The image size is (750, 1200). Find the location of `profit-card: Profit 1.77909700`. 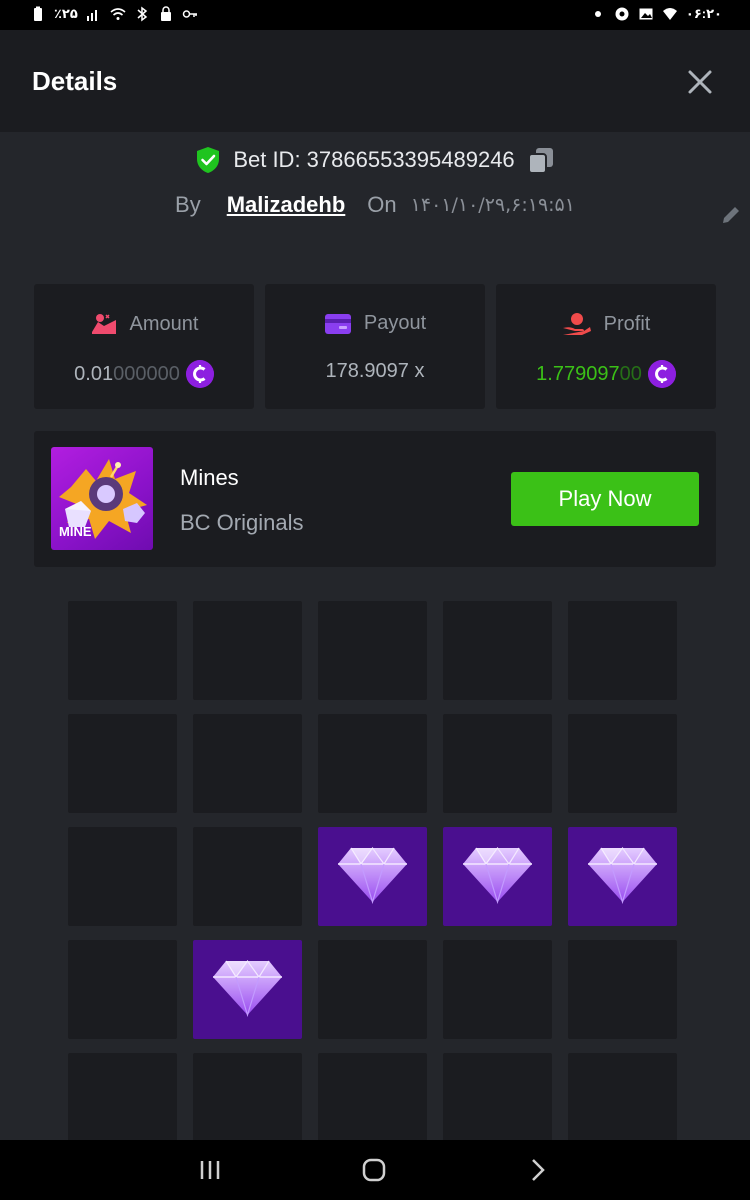

profit-card: Profit 1.77909700 is located at coordinates (606, 346).